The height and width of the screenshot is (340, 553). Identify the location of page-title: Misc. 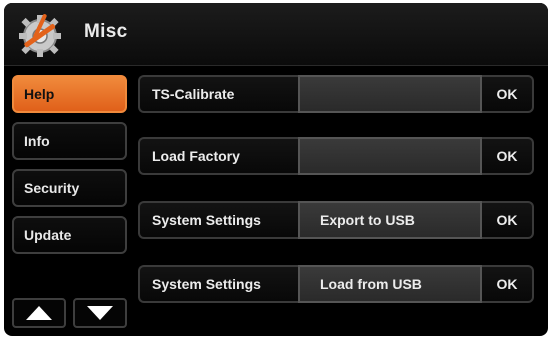
(106, 31).